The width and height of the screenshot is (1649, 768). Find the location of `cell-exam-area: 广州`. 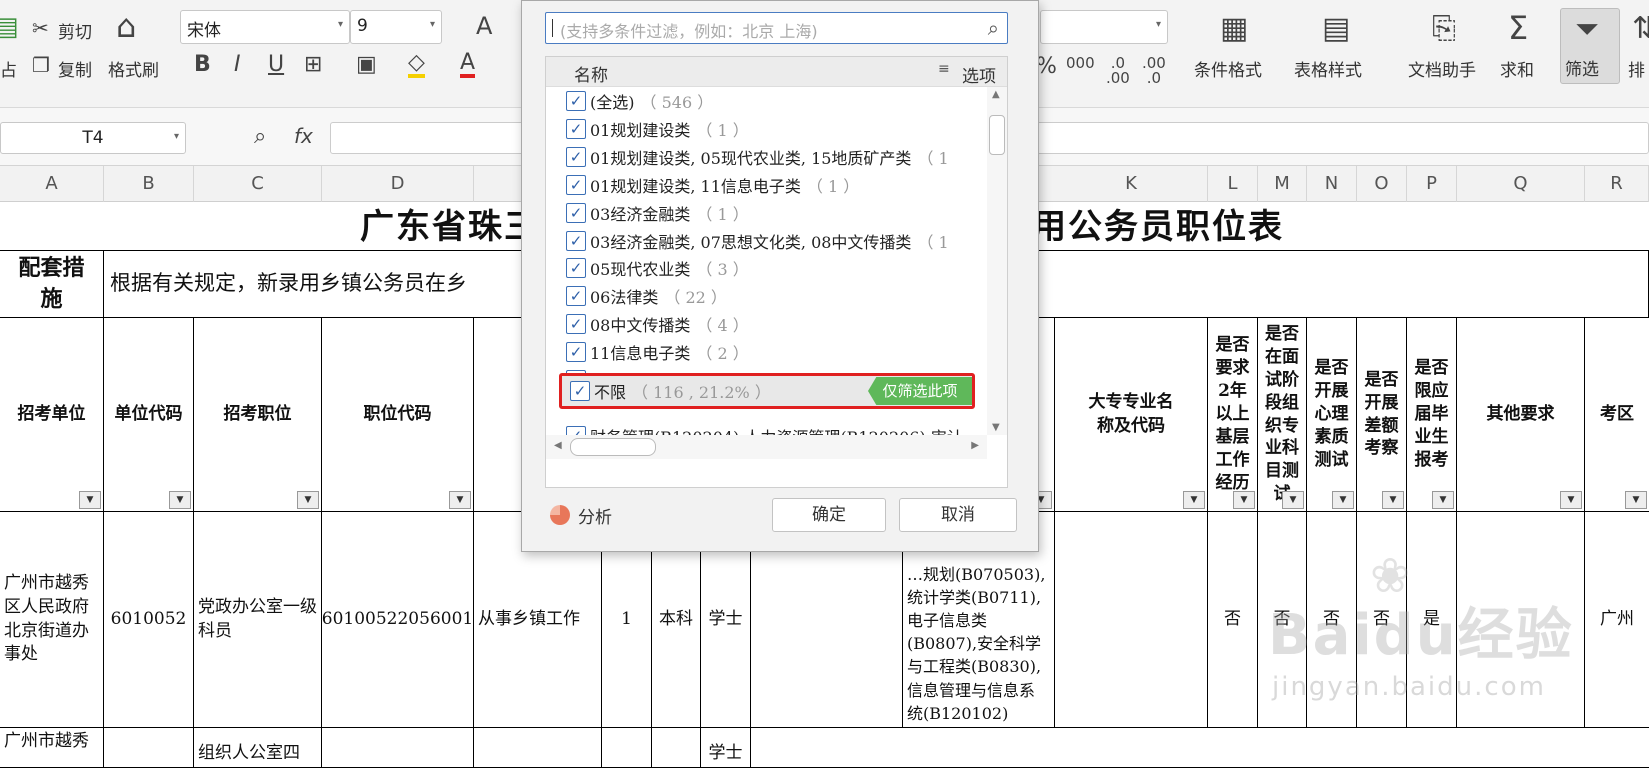

cell-exam-area: 广州 is located at coordinates (1617, 620).